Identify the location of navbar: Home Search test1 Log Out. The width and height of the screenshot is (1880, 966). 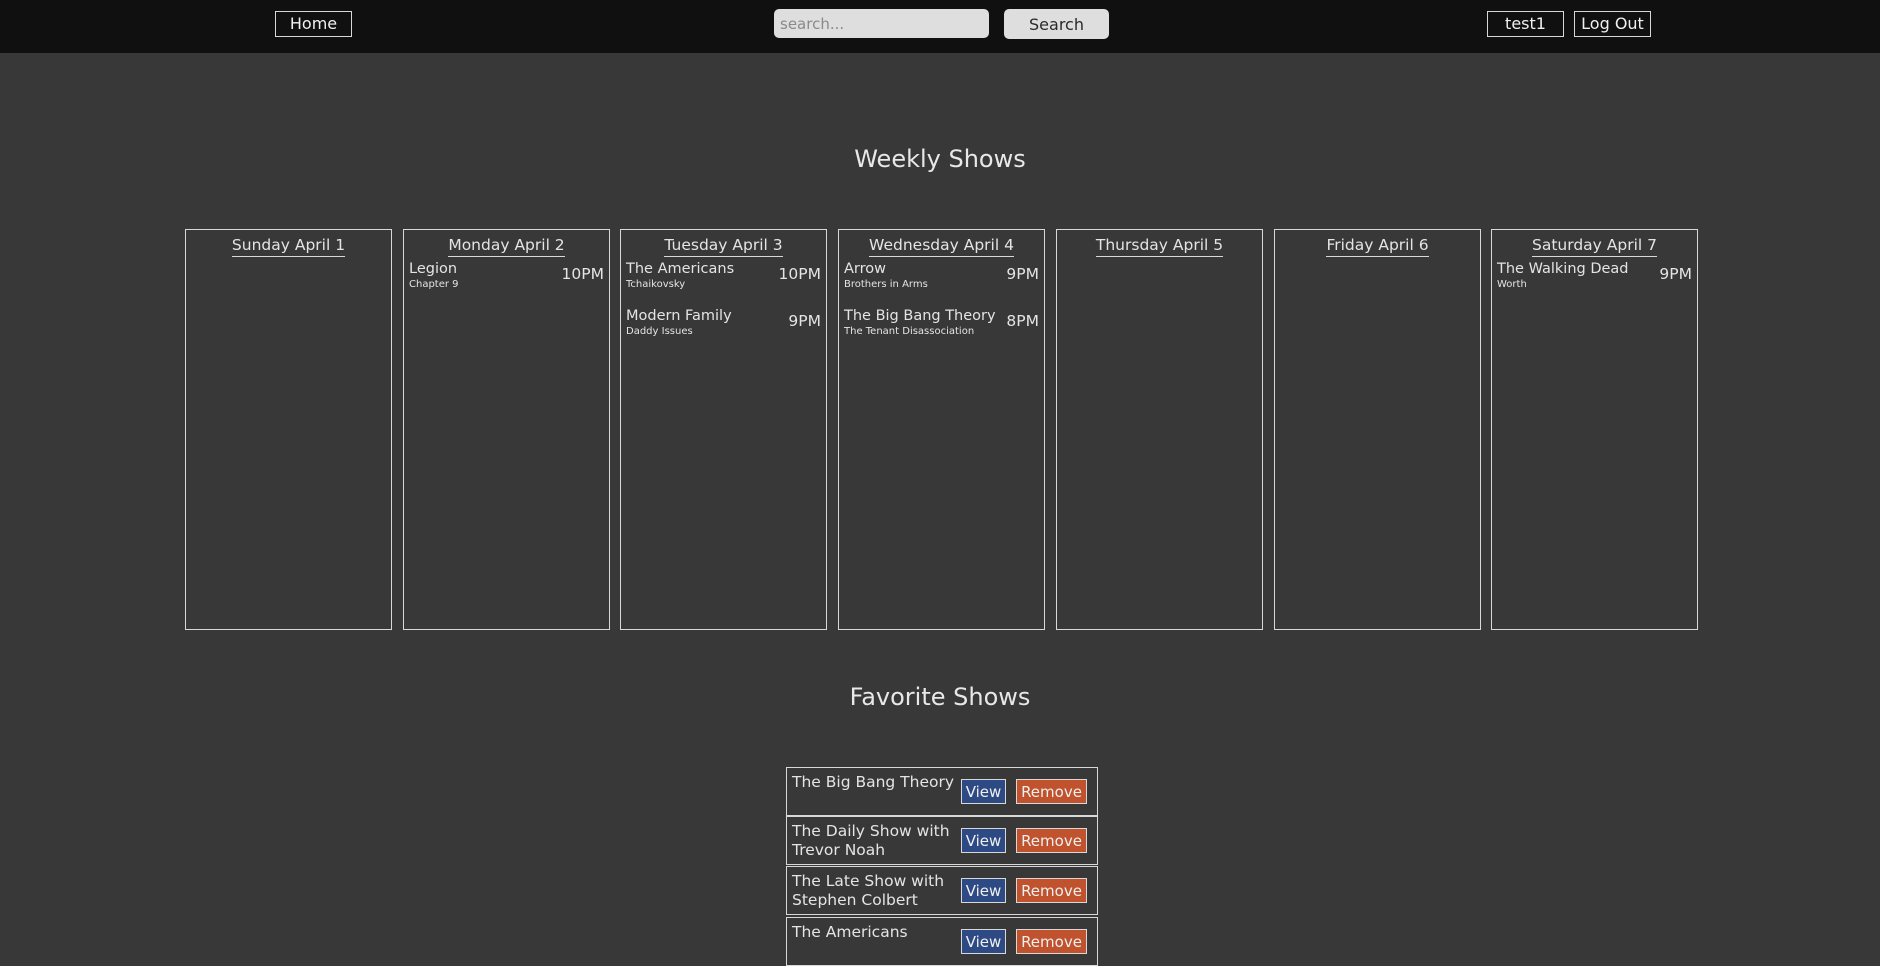
(940, 26).